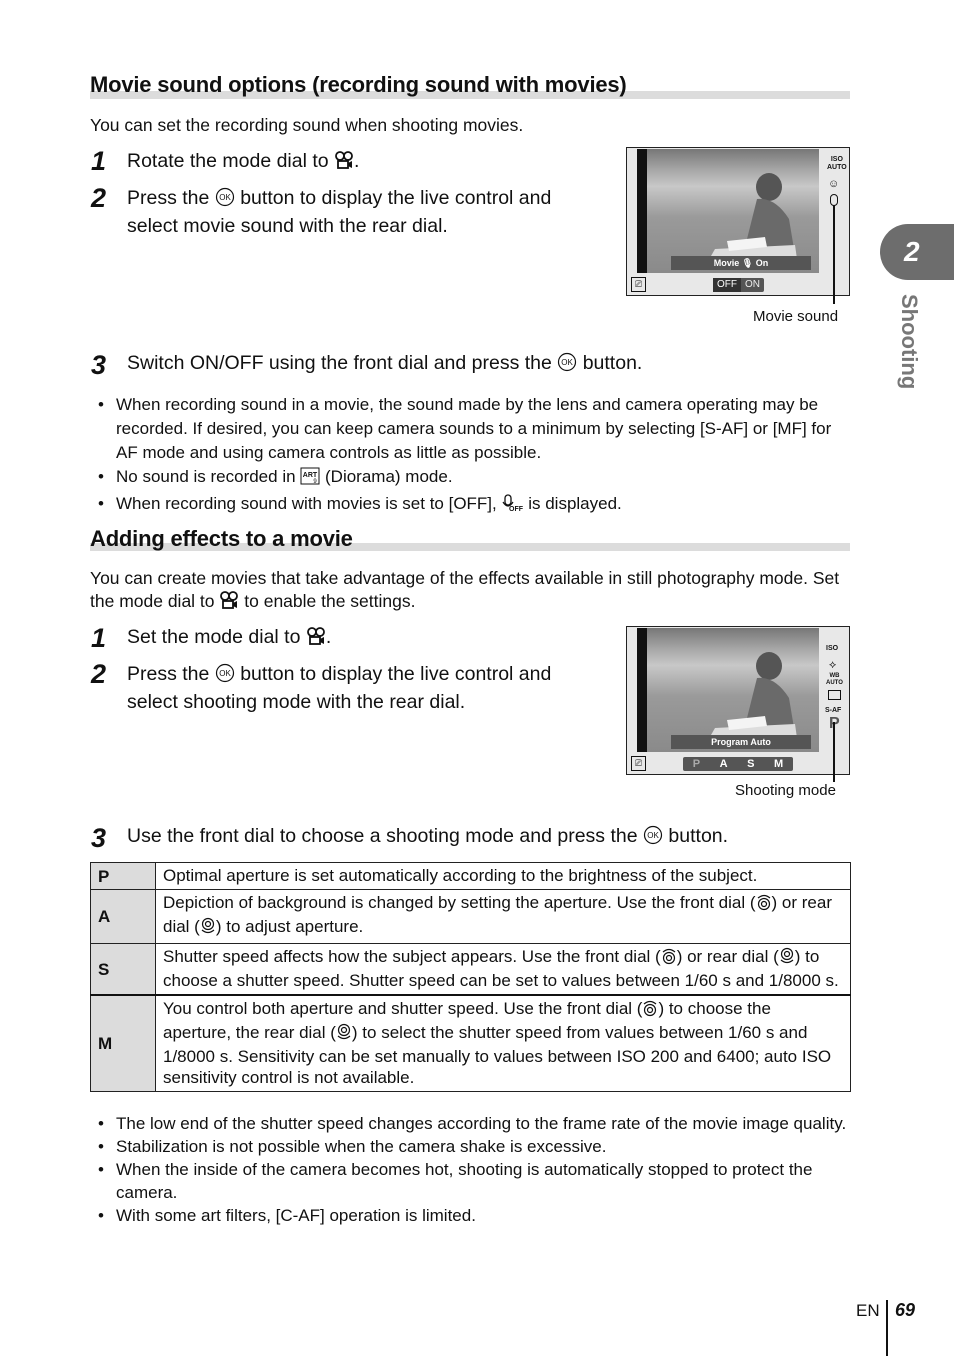 Image resolution: width=954 pixels, height=1357 pixels. What do you see at coordinates (751, 764) in the screenshot?
I see `mode-option-s: S` at bounding box center [751, 764].